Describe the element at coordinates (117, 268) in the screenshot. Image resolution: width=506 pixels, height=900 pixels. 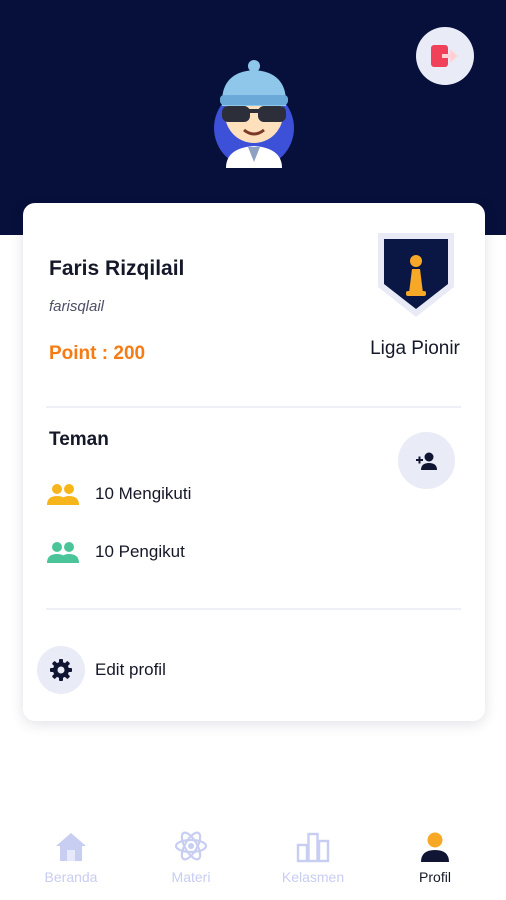
I see `profile-name: Faris Rizqilail` at that location.